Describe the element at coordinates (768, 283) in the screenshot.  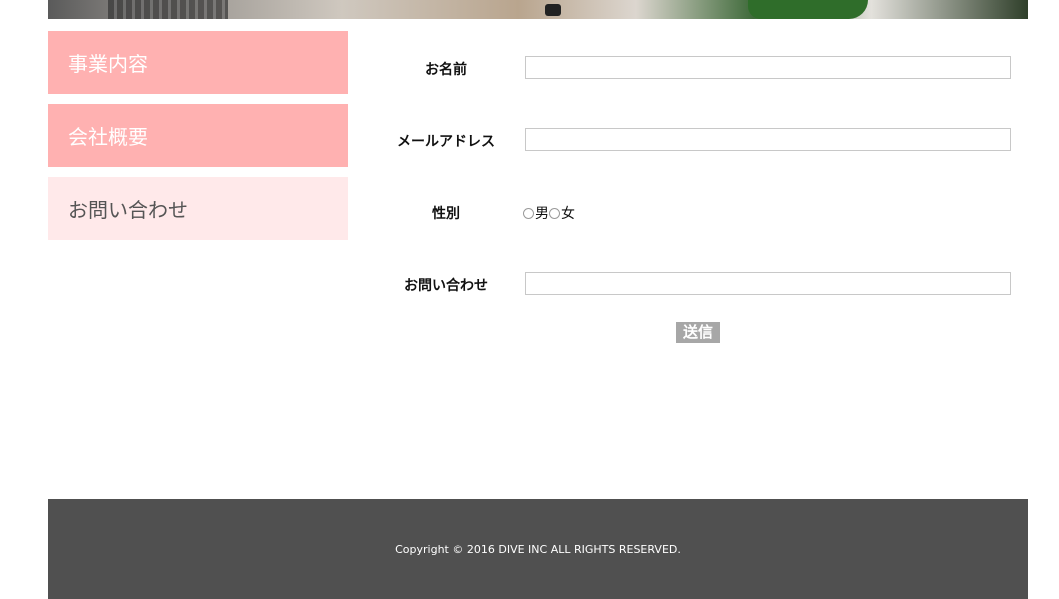
I see `inquiry-field` at that location.